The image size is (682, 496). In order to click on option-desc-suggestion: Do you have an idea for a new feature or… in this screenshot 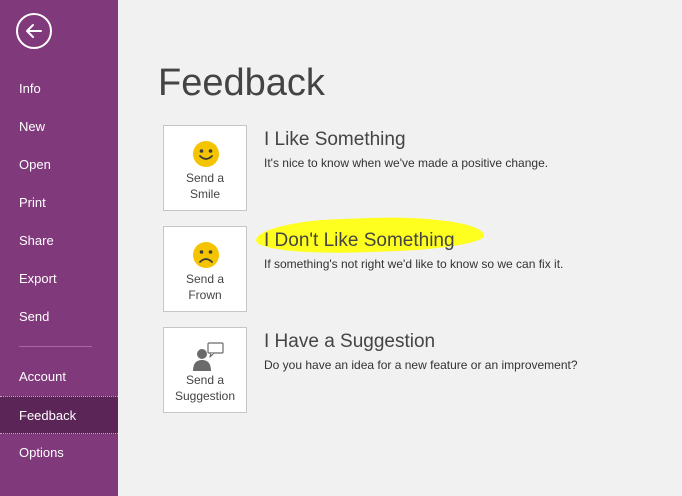, I will do `click(421, 365)`.